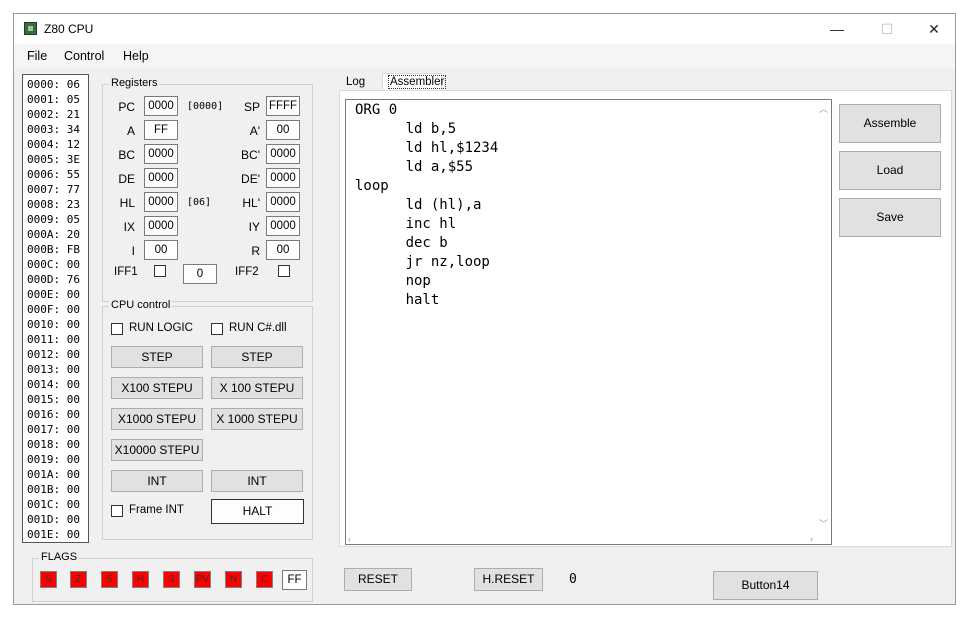 Image resolution: width=976 pixels, height=621 pixels. Describe the element at coordinates (157, 481) in the screenshot. I see `int-button-left: INT` at that location.